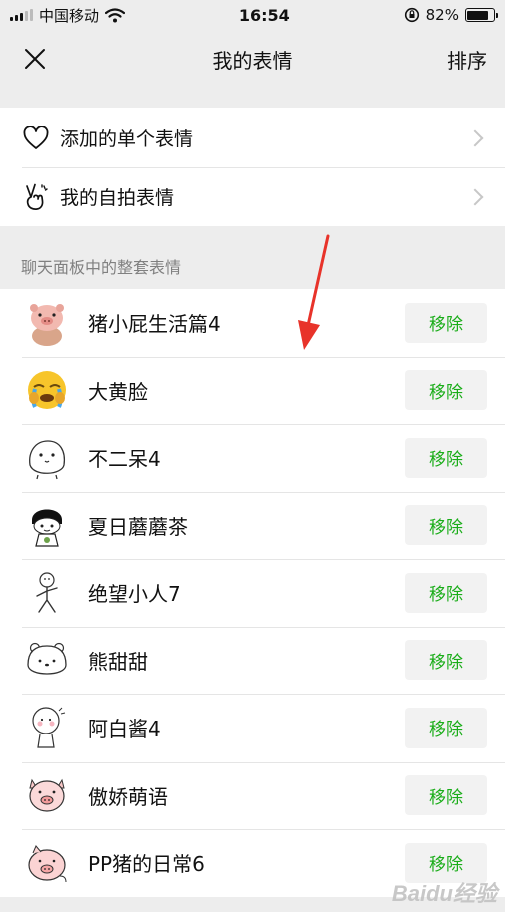  I want to click on pack-name: 夏日蘑蘑茶, so click(138, 526).